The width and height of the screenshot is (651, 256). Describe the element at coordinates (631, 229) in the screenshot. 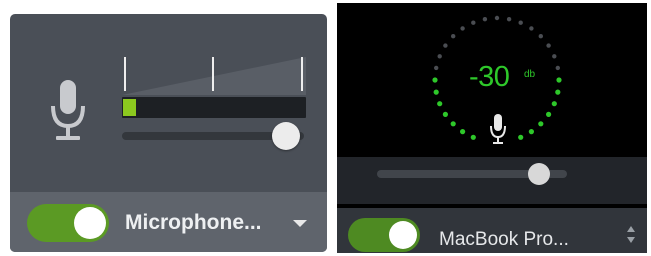

I see `chevron-up-icon` at that location.